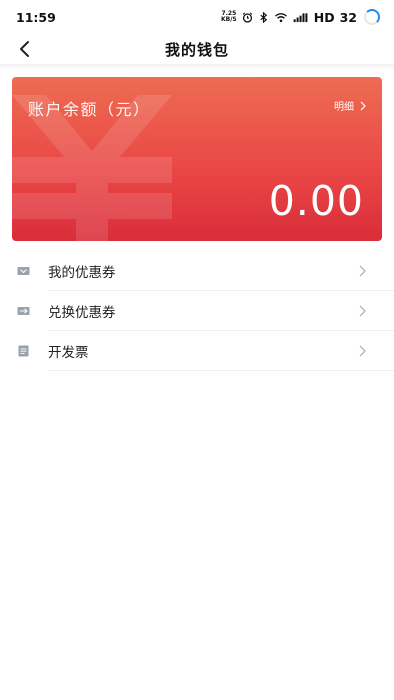  I want to click on nav-divider, so click(197, 67).